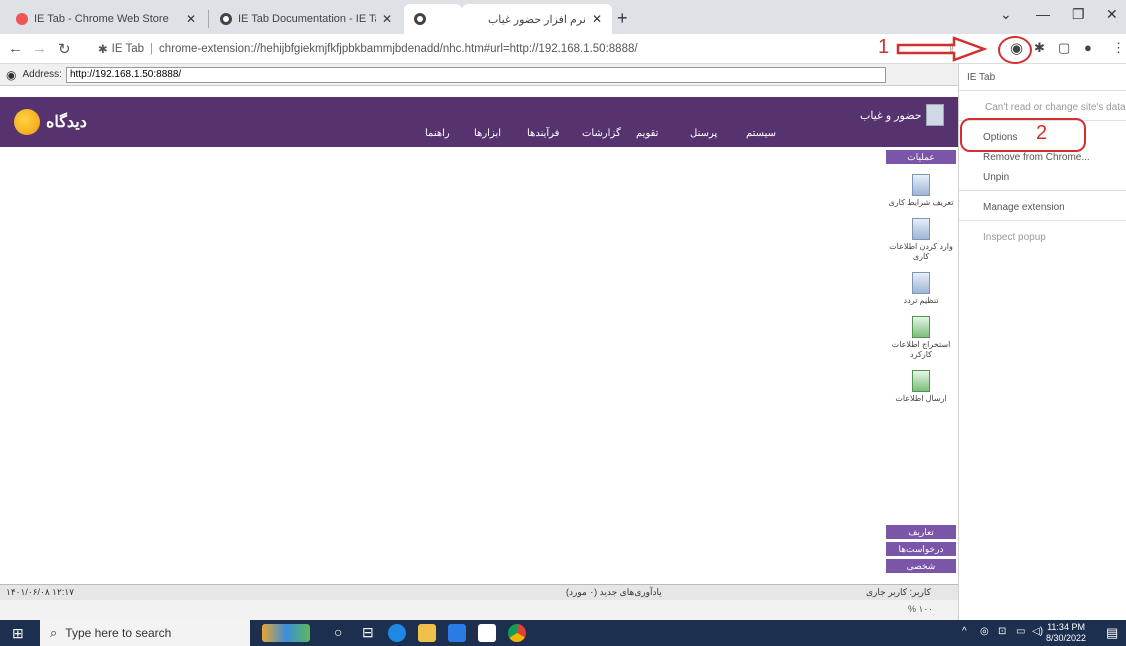 This screenshot has width=1126, height=646. Describe the element at coordinates (1039, 48) in the screenshot. I see `extensions-icon: ✱` at that location.